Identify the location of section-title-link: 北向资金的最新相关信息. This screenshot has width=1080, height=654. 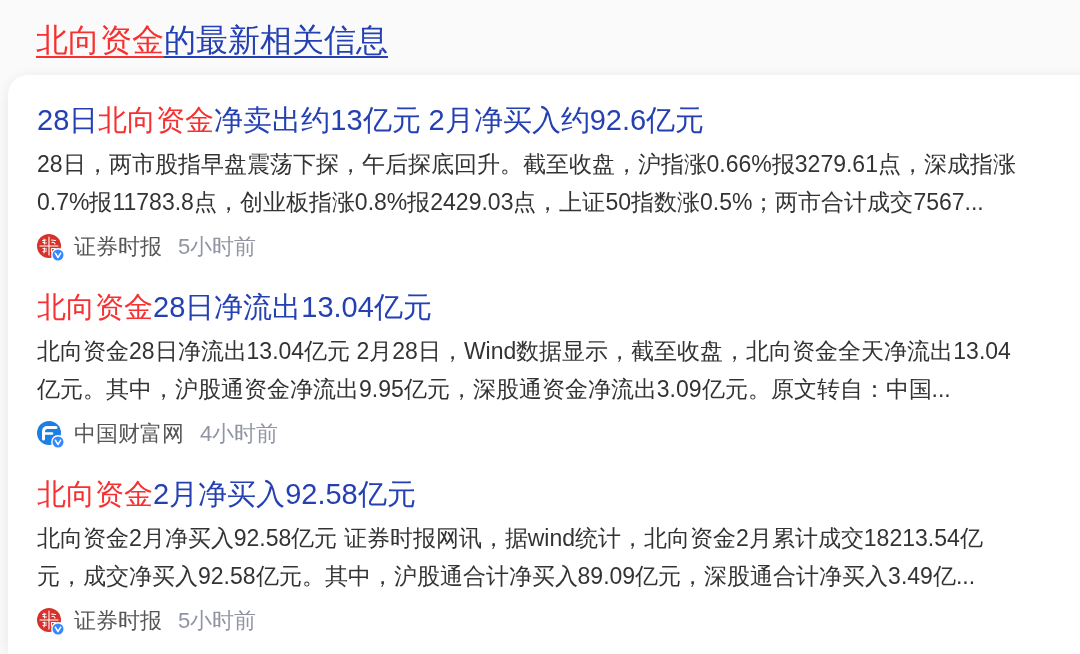
(212, 40).